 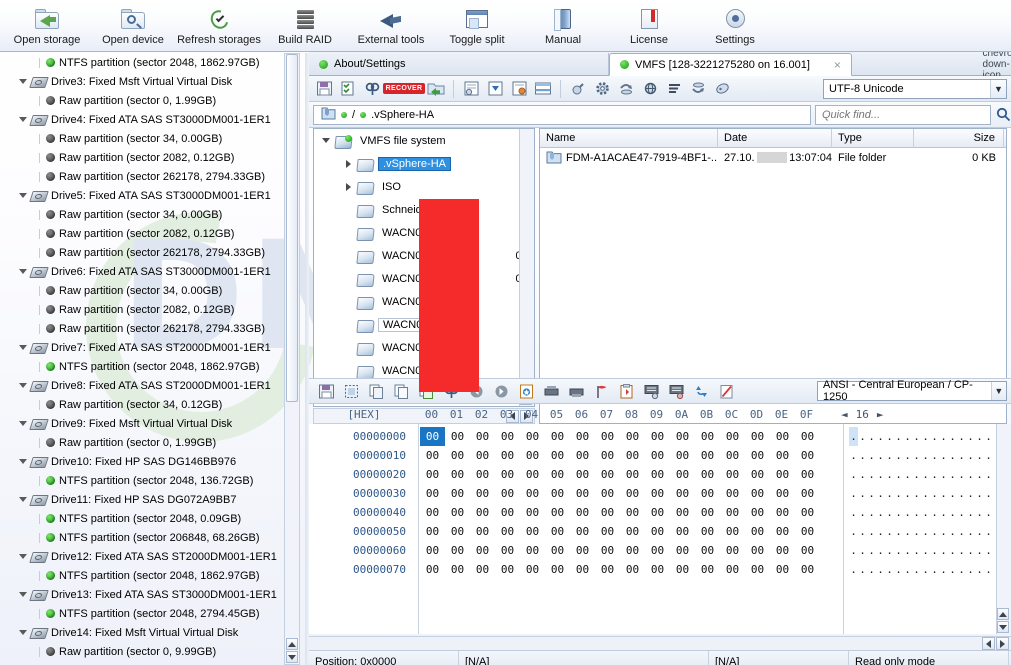 I want to click on drive-tree-item: NTFS partition (sector 206848, 68.26GB), so click(x=152, y=537).